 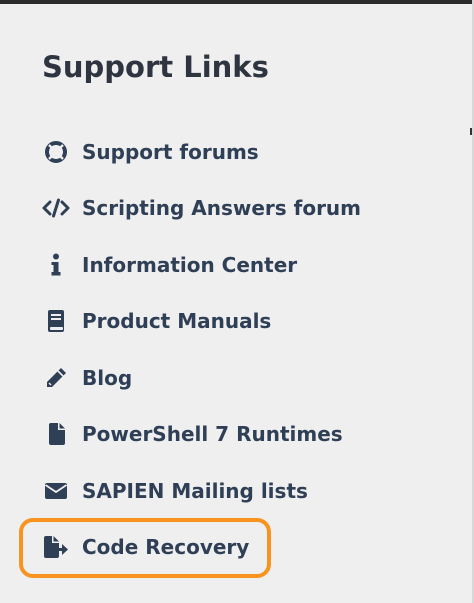 I want to click on info-icon, so click(x=56, y=265).